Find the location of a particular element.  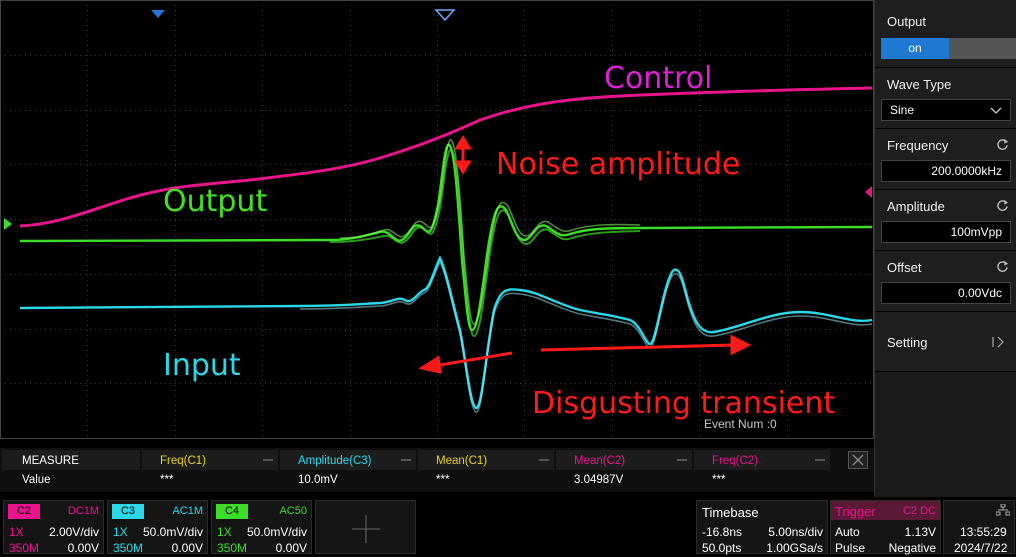

measure-col-name: Mean(C2) is located at coordinates (600, 461).